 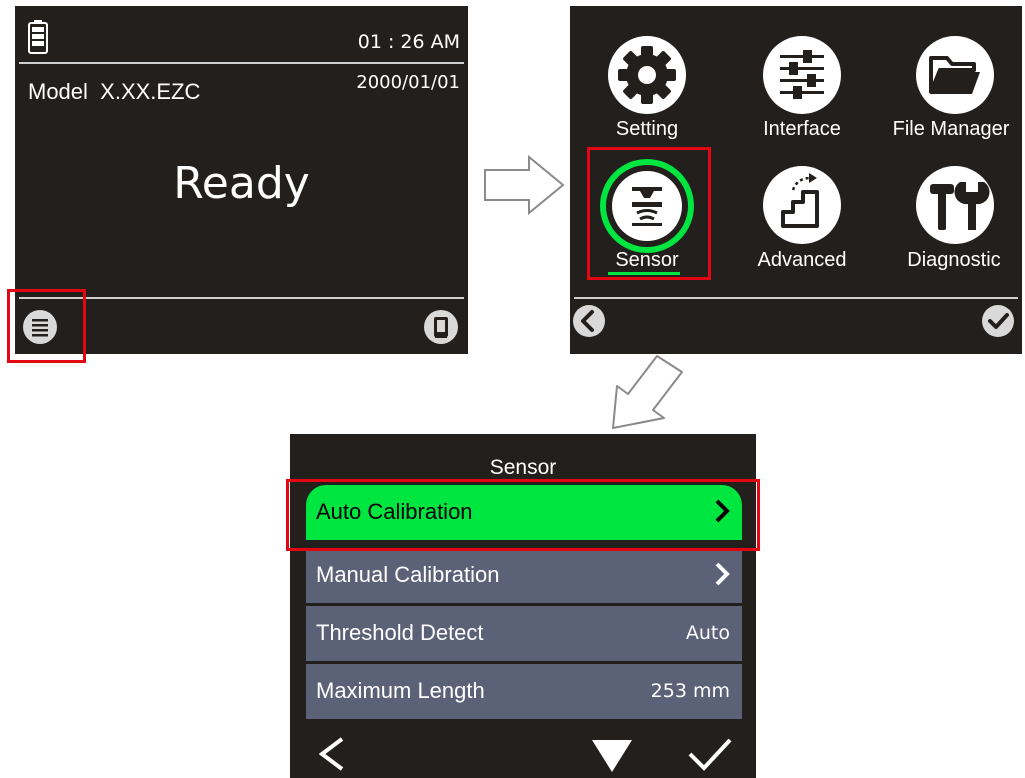 What do you see at coordinates (612, 755) in the screenshot?
I see `down-arrow-icon` at bounding box center [612, 755].